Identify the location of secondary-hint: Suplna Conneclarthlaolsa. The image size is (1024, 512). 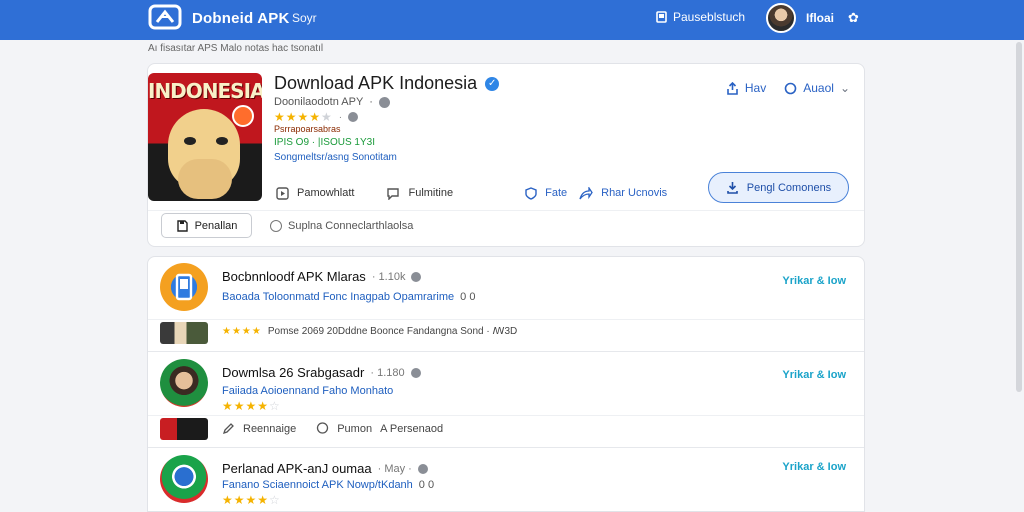
(341, 226).